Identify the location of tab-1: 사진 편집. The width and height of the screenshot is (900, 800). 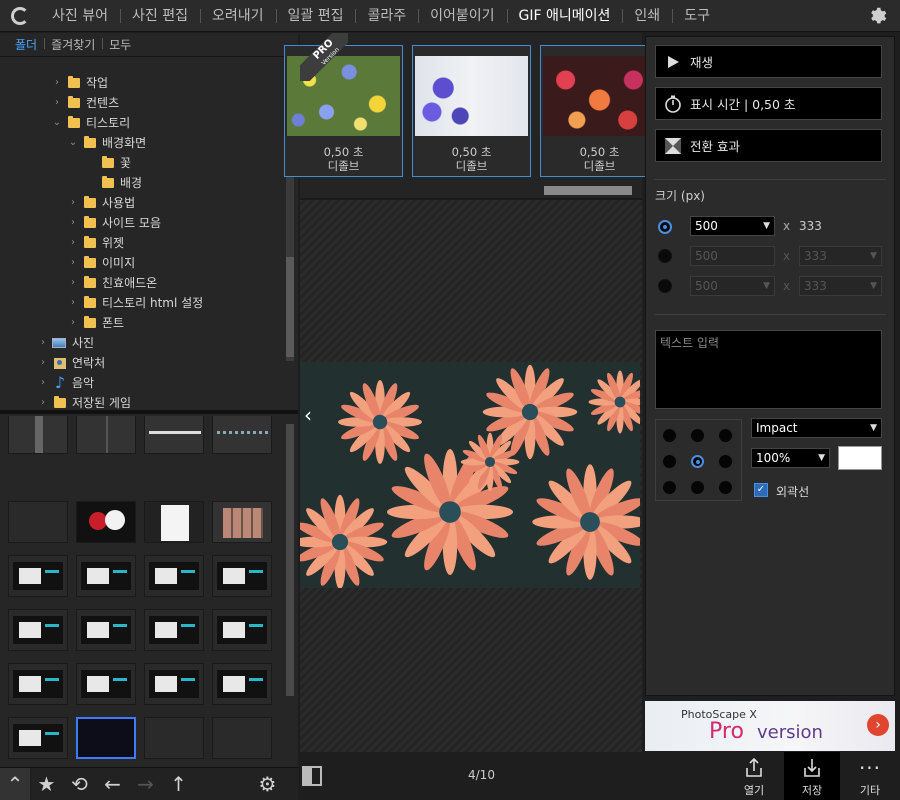
(159, 16).